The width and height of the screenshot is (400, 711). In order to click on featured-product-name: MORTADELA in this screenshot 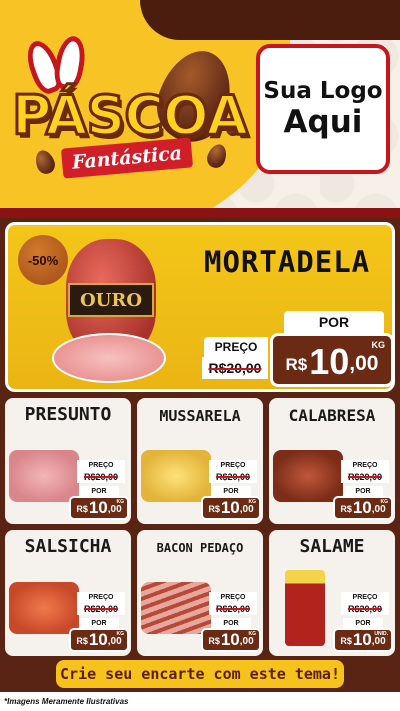, I will do `click(287, 262)`.